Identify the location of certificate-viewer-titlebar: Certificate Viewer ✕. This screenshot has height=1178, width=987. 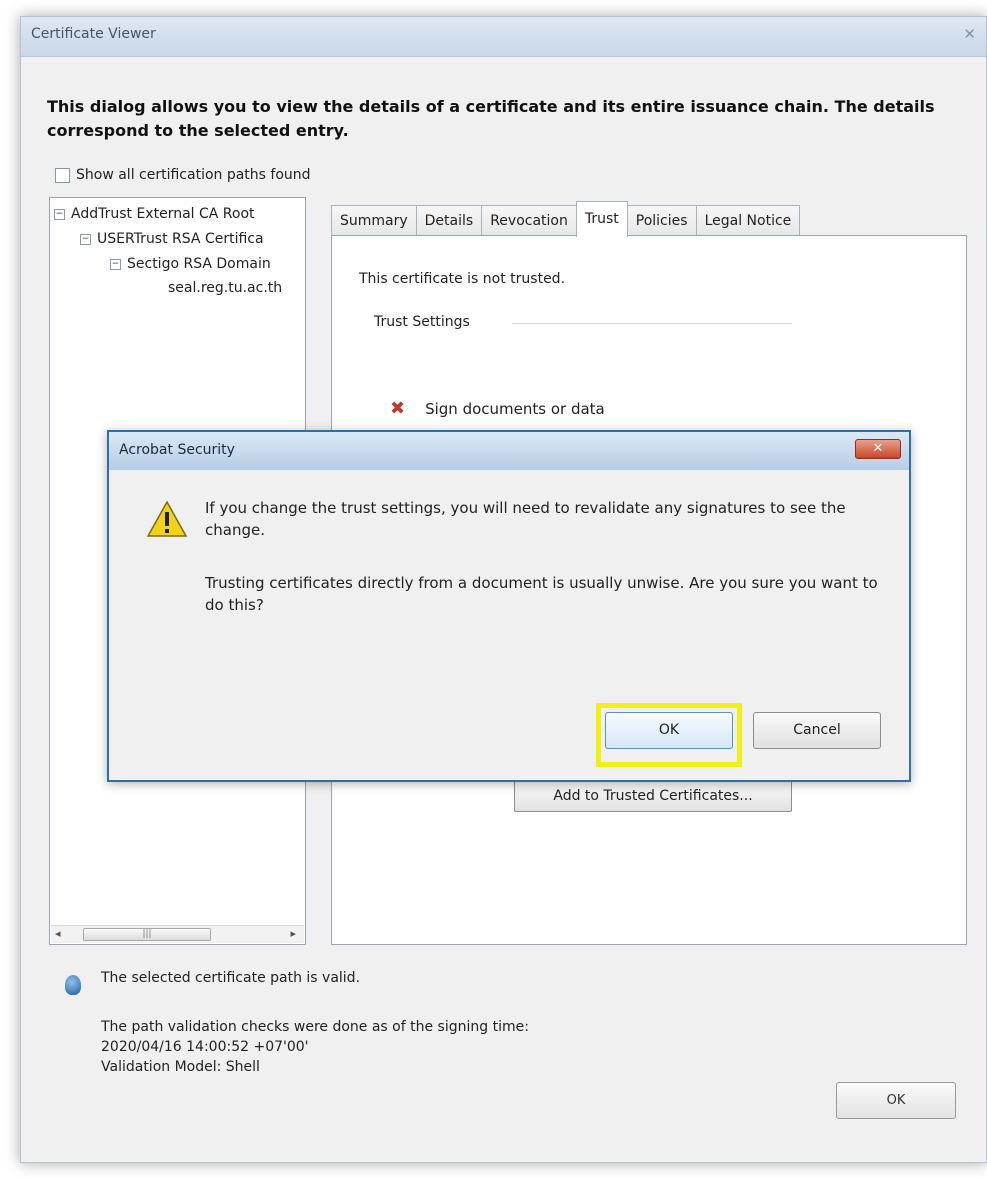
(503, 37).